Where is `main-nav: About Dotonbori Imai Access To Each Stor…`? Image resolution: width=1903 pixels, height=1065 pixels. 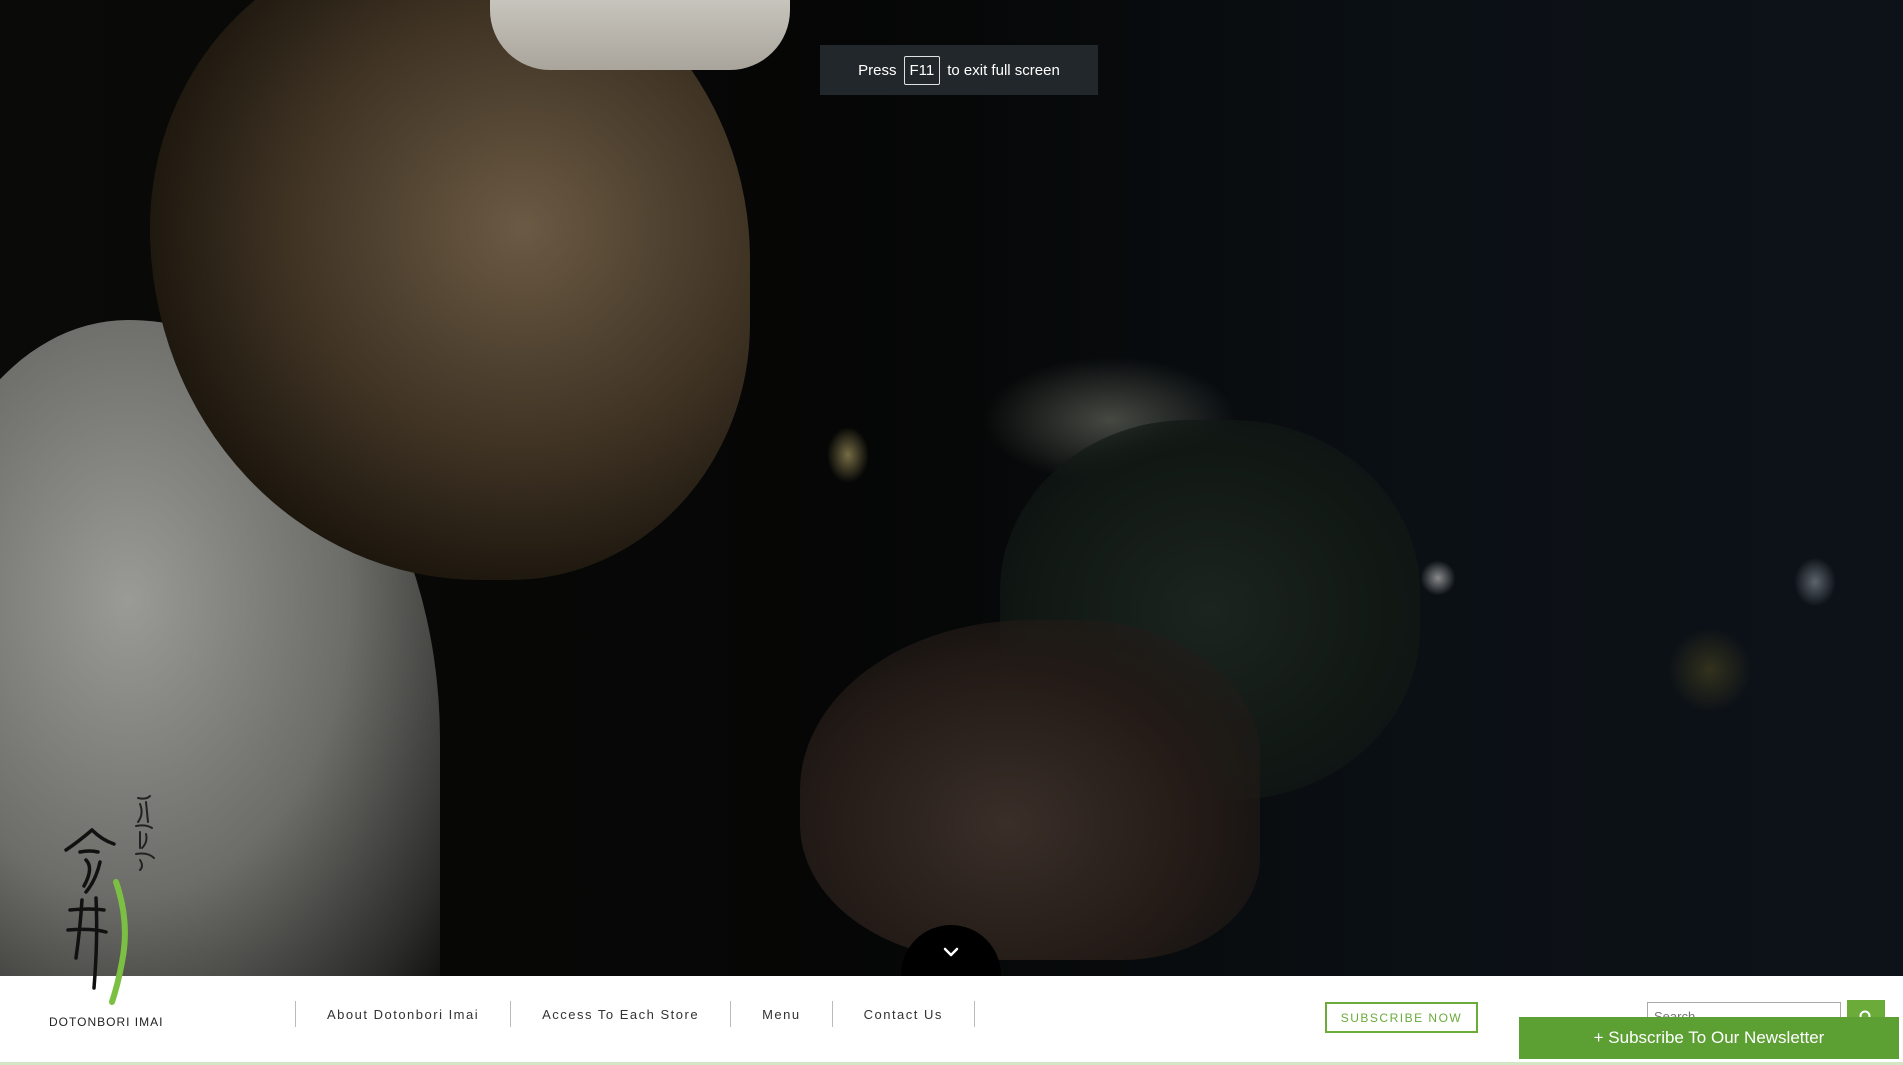 main-nav: About Dotonbori Imai Access To Each Stor… is located at coordinates (635, 1014).